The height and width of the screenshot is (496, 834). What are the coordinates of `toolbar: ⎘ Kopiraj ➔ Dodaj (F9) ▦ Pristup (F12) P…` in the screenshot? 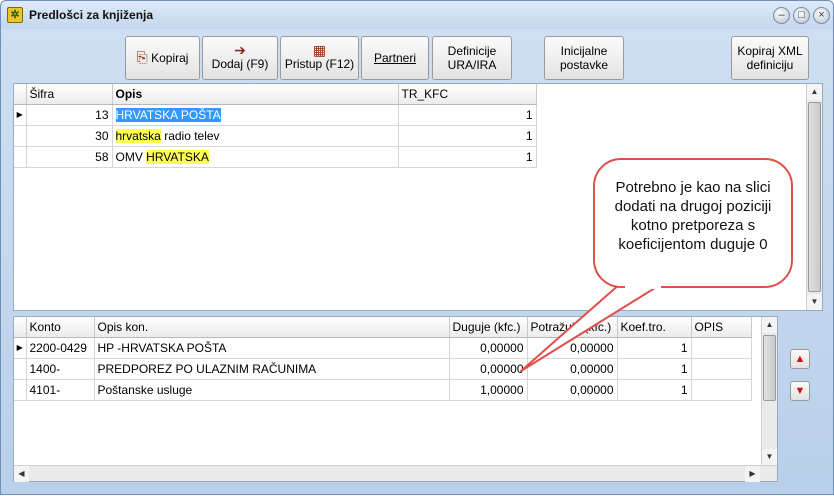 It's located at (418, 56).